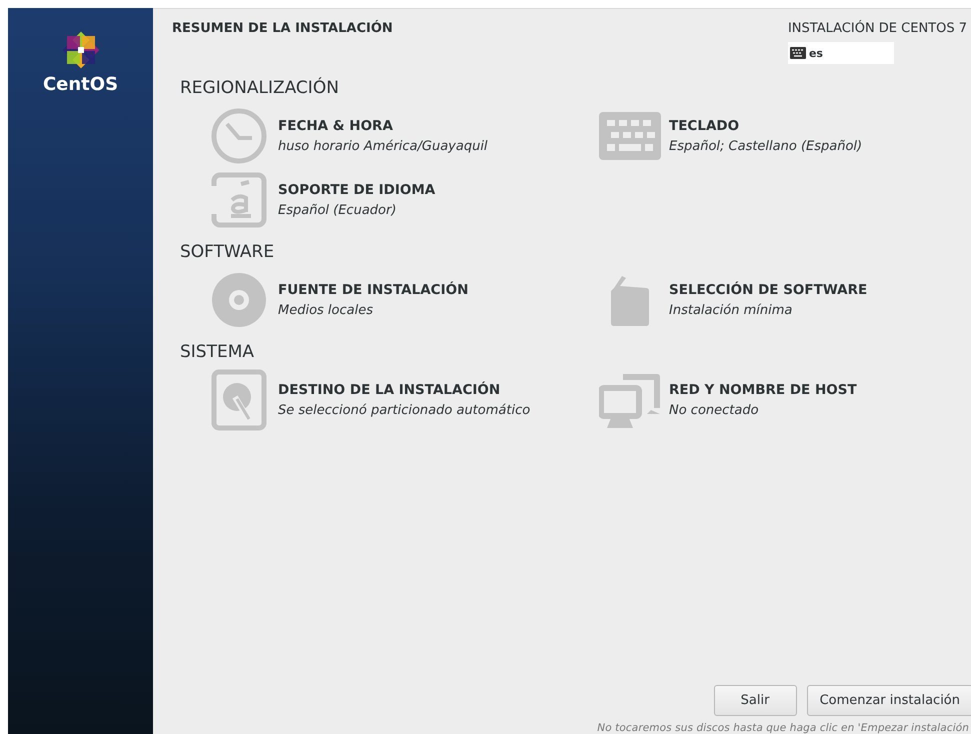 This screenshot has width=971, height=734. I want to click on spoke-title: FECHA & HORA, so click(383, 126).